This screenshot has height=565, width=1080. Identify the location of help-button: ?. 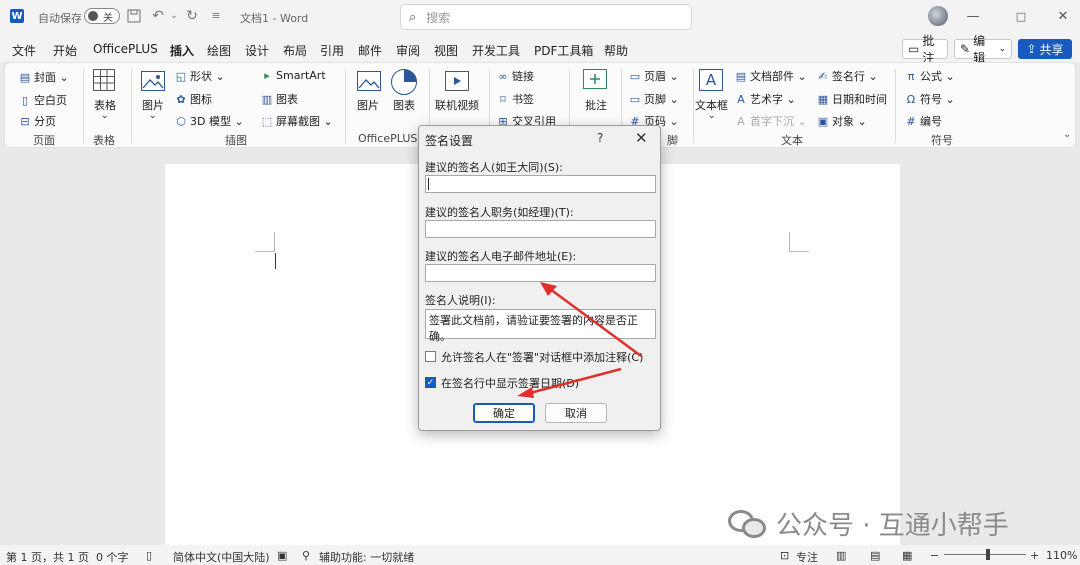
(600, 138).